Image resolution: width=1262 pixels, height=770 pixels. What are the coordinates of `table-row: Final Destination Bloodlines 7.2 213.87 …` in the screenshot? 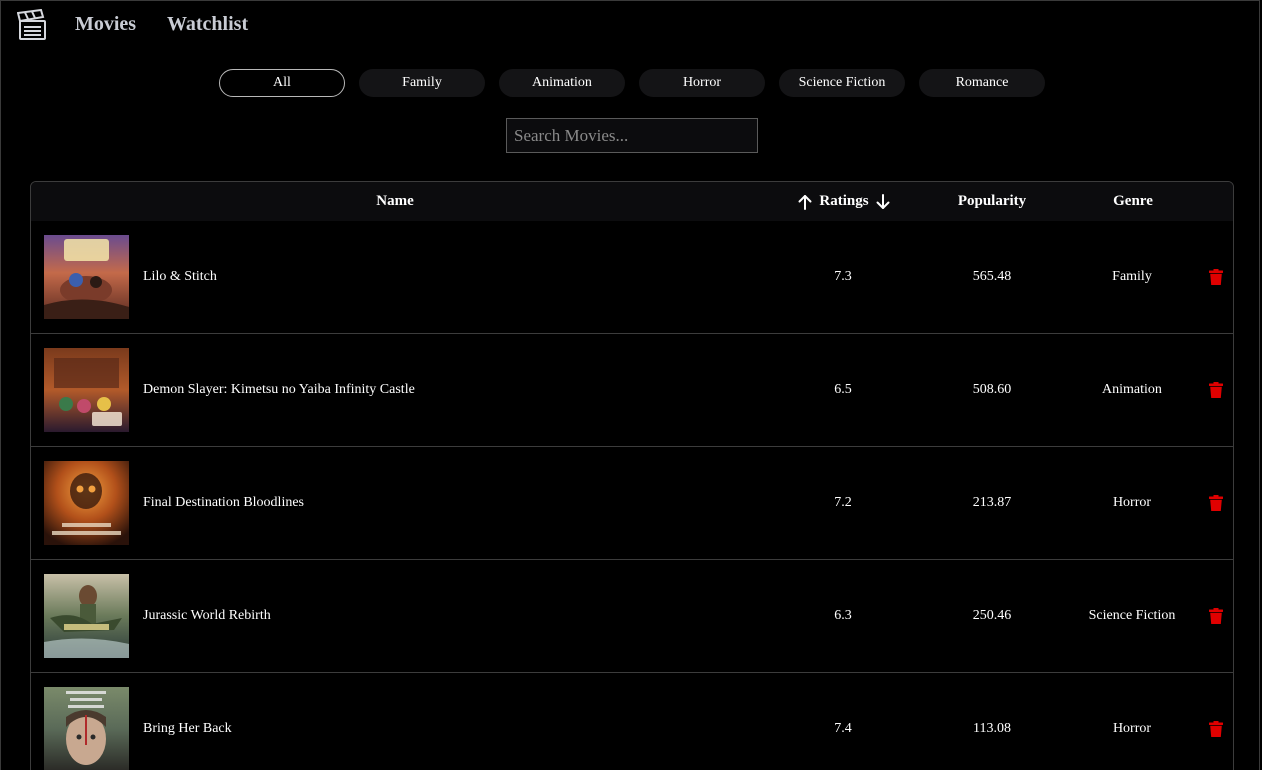 It's located at (632, 503).